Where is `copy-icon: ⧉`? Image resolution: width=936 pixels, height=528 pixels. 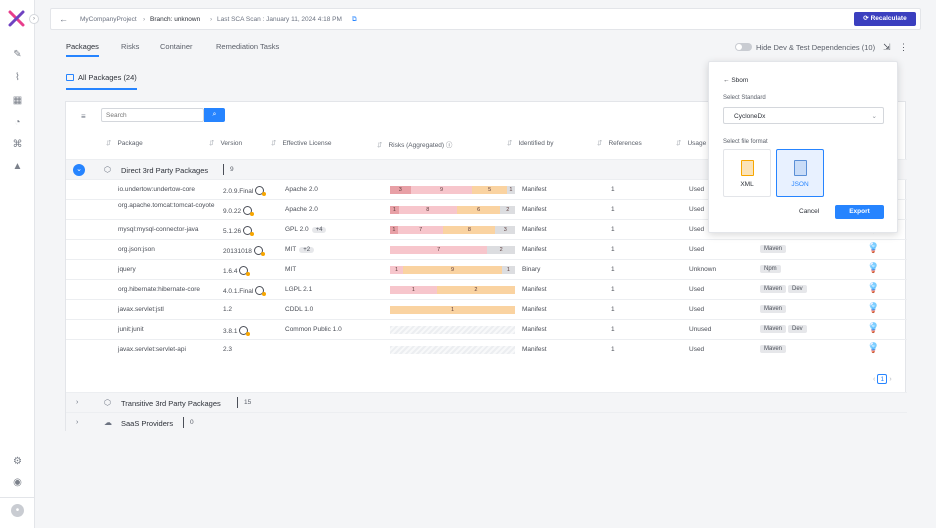
copy-icon: ⧉ is located at coordinates (354, 20).